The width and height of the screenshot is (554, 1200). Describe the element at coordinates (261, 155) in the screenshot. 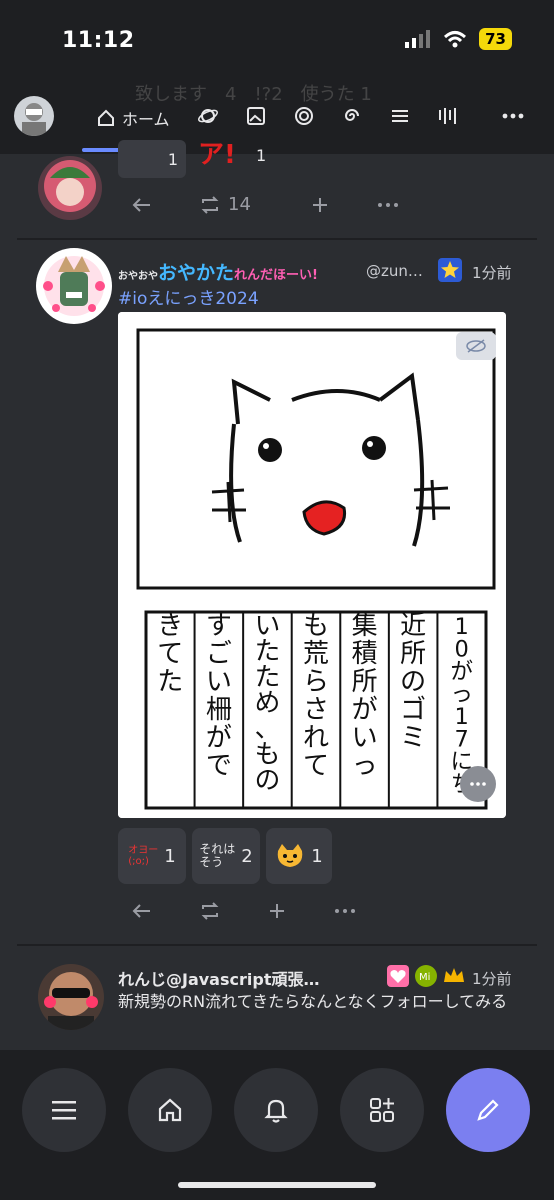

I see `post1-badge-count: 1` at that location.